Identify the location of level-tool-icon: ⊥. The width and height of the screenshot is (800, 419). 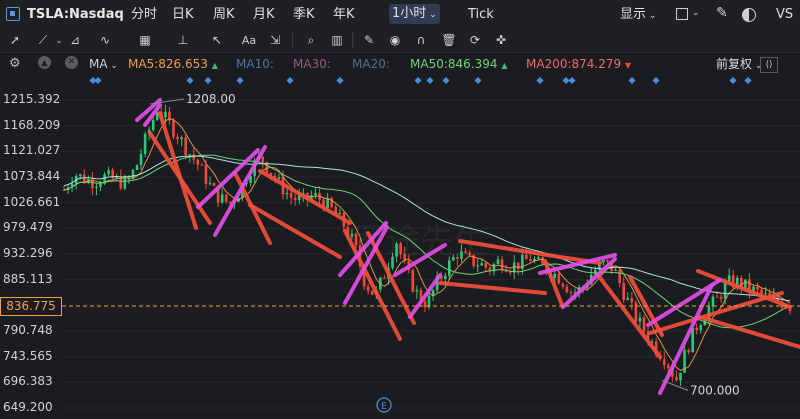
(183, 40).